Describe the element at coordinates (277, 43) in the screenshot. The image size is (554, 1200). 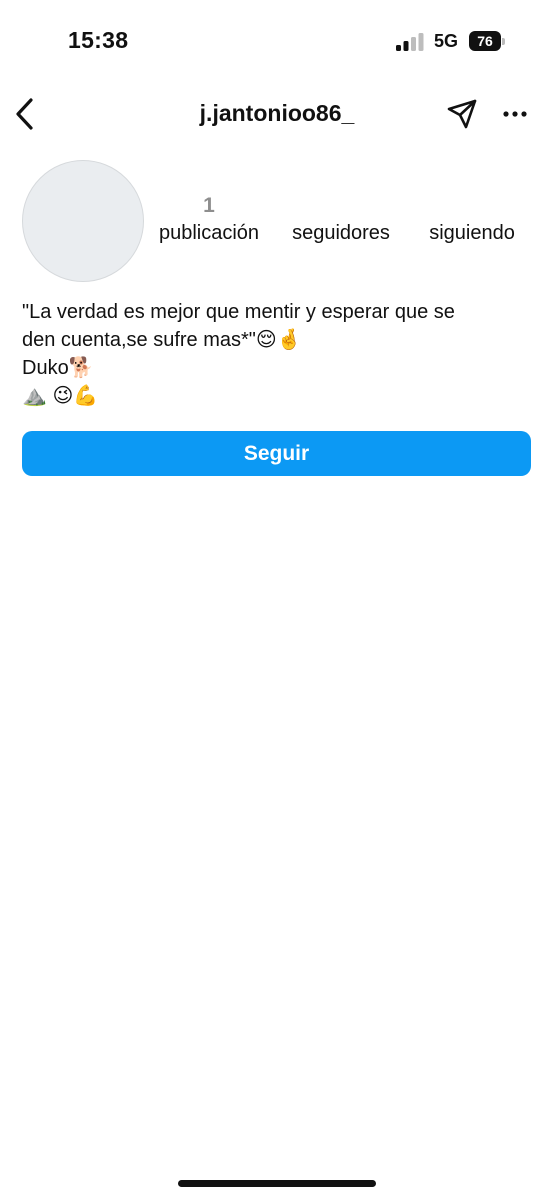
I see `status-bar: 15:38 5G 76` at that location.